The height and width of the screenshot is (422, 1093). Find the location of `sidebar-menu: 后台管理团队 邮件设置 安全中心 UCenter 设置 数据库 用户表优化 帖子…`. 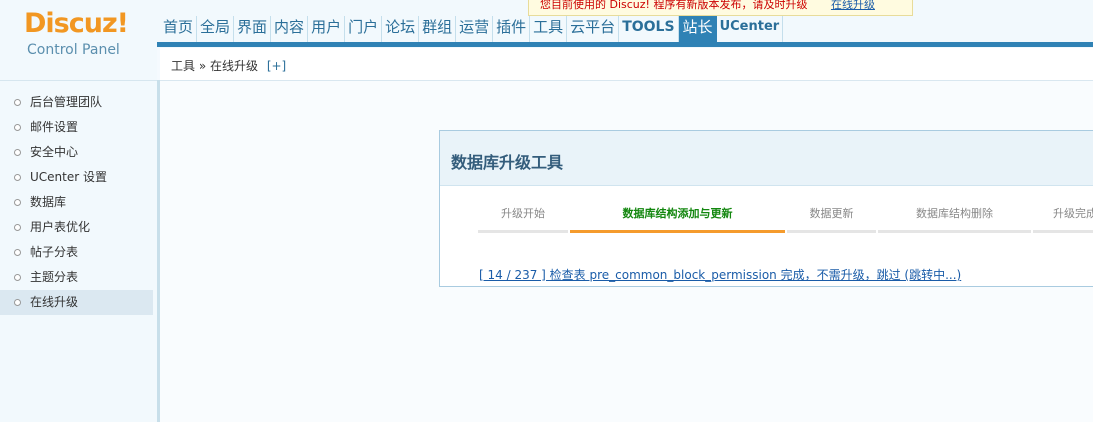

sidebar-menu: 后台管理团队 邮件设置 安全中心 UCenter 设置 数据库 用户表优化 帖子… is located at coordinates (76, 202).